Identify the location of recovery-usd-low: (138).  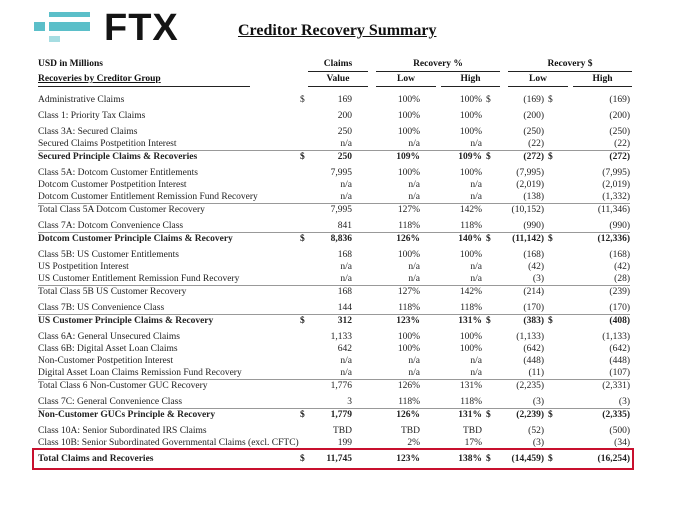
(533, 197).